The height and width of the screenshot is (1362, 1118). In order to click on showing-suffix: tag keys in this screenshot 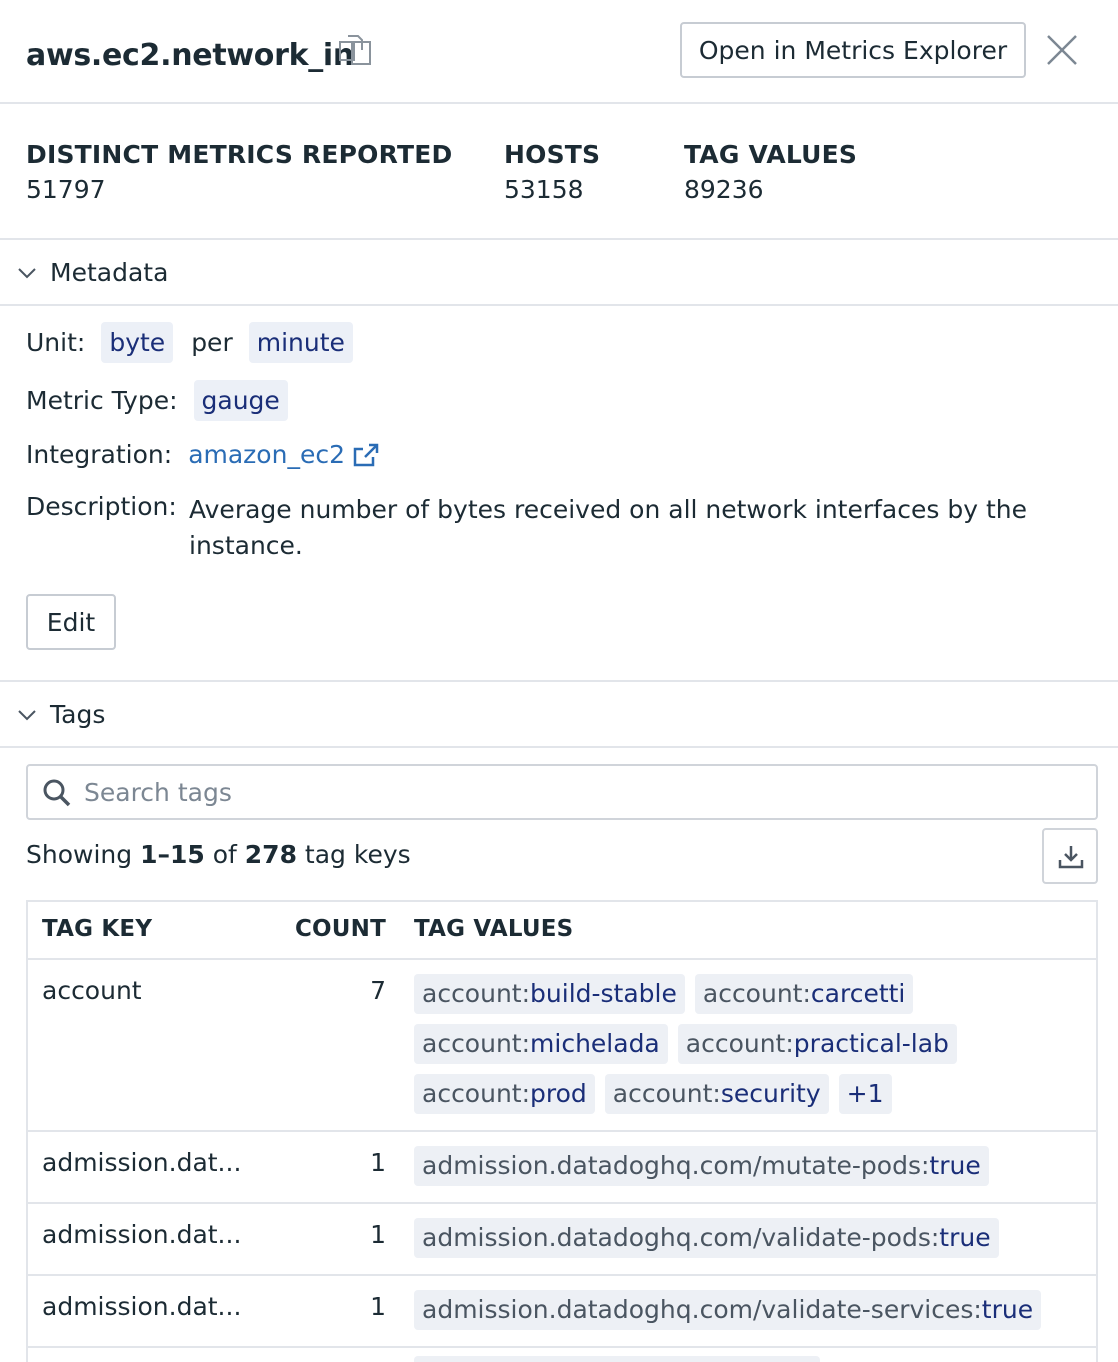, I will do `click(357, 854)`.